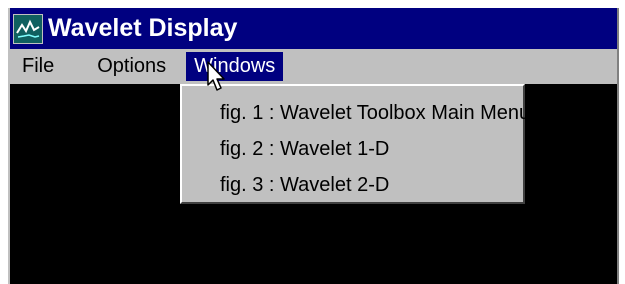  Describe the element at coordinates (313, 28) in the screenshot. I see `title-bar: Wavelet Display` at that location.